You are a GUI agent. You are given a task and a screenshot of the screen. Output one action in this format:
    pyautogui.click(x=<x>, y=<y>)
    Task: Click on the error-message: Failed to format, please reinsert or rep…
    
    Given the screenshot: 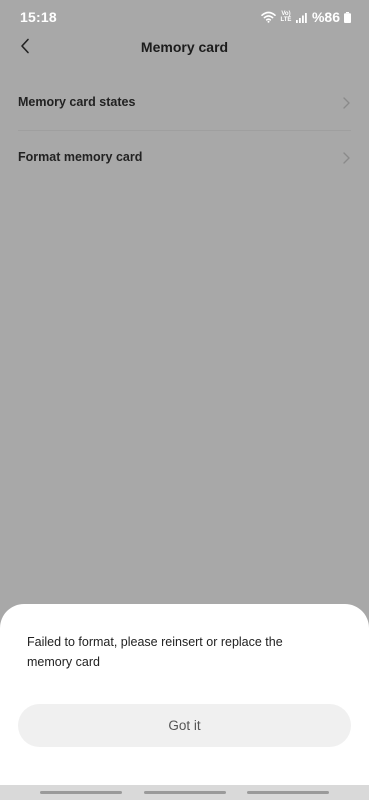 What is the action you would take?
    pyautogui.click(x=155, y=652)
    